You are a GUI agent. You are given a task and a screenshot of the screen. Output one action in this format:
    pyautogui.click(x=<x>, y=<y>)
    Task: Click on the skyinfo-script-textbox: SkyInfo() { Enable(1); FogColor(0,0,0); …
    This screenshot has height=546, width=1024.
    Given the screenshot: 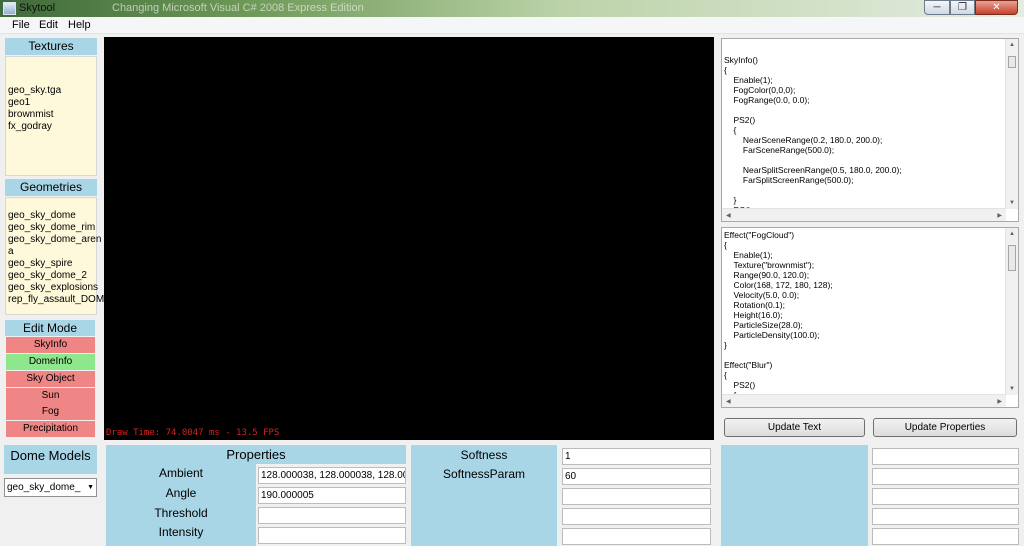 What is the action you would take?
    pyautogui.click(x=870, y=130)
    